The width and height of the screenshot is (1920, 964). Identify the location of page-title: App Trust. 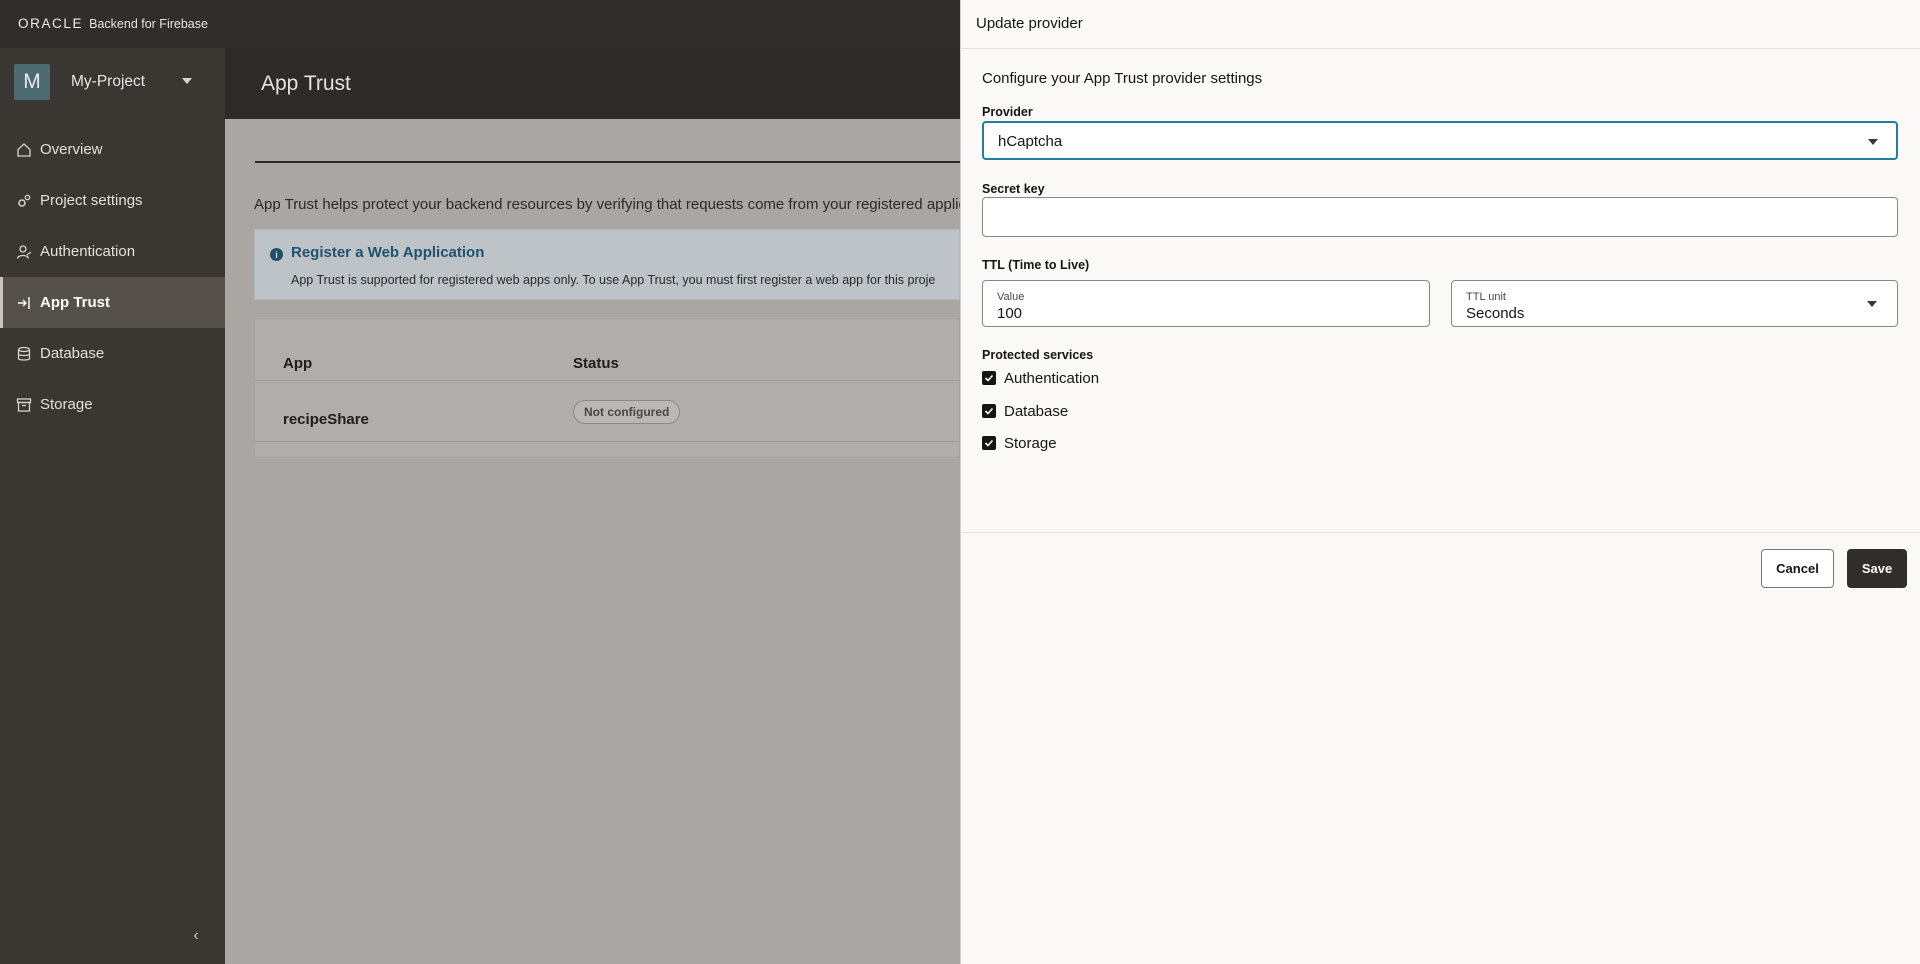
(306, 83).